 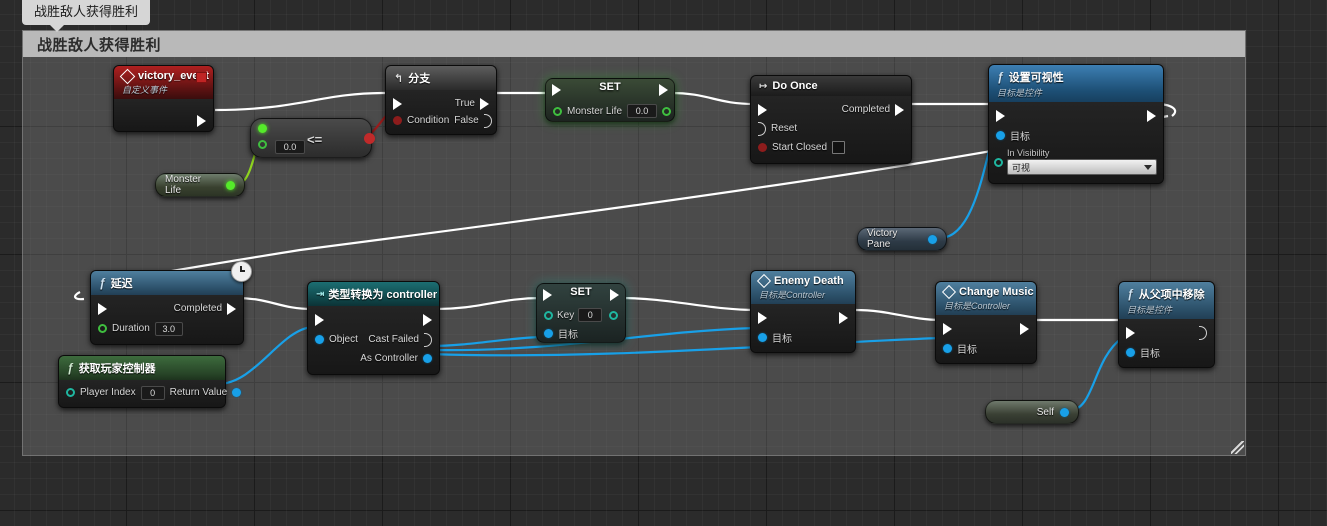 I want to click on branch-true-exec-pin, so click(x=484, y=103).